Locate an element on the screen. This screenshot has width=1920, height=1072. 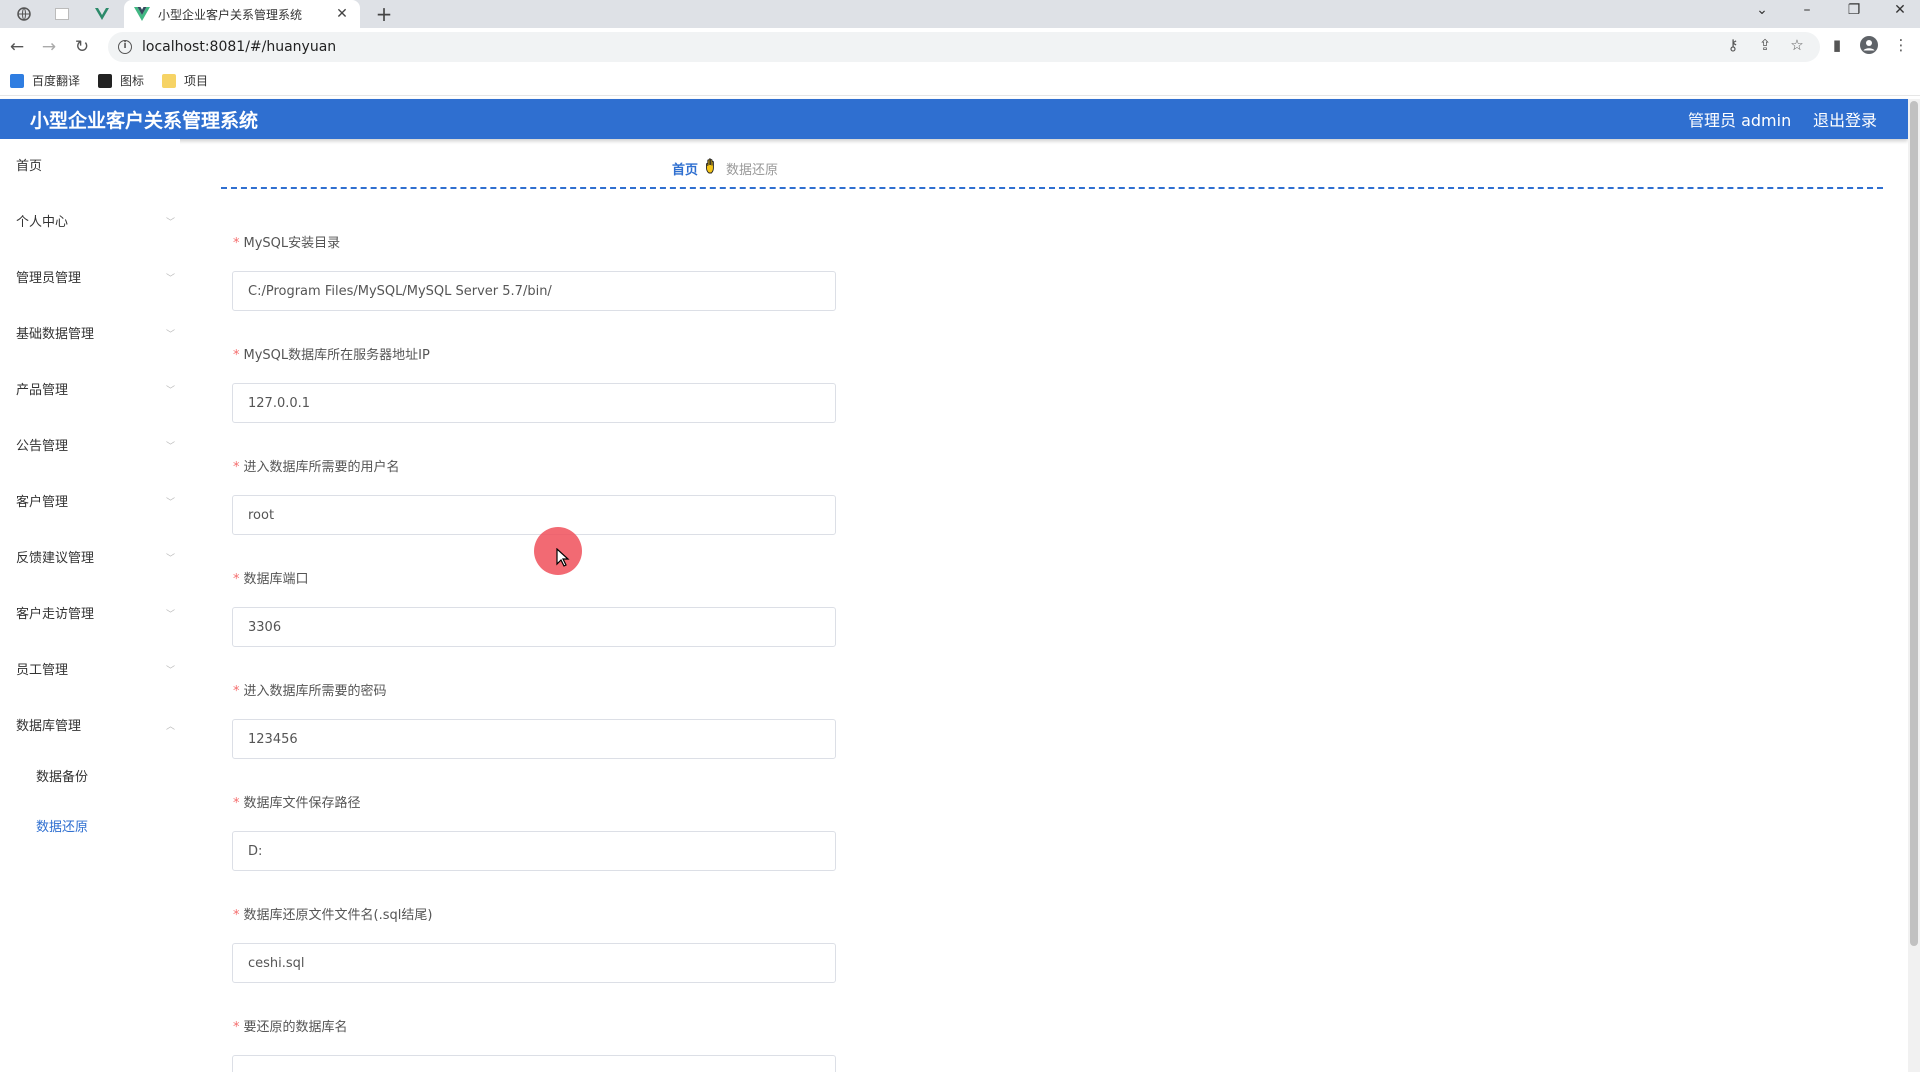
sidebar-item-label: 首页 is located at coordinates (29, 166).